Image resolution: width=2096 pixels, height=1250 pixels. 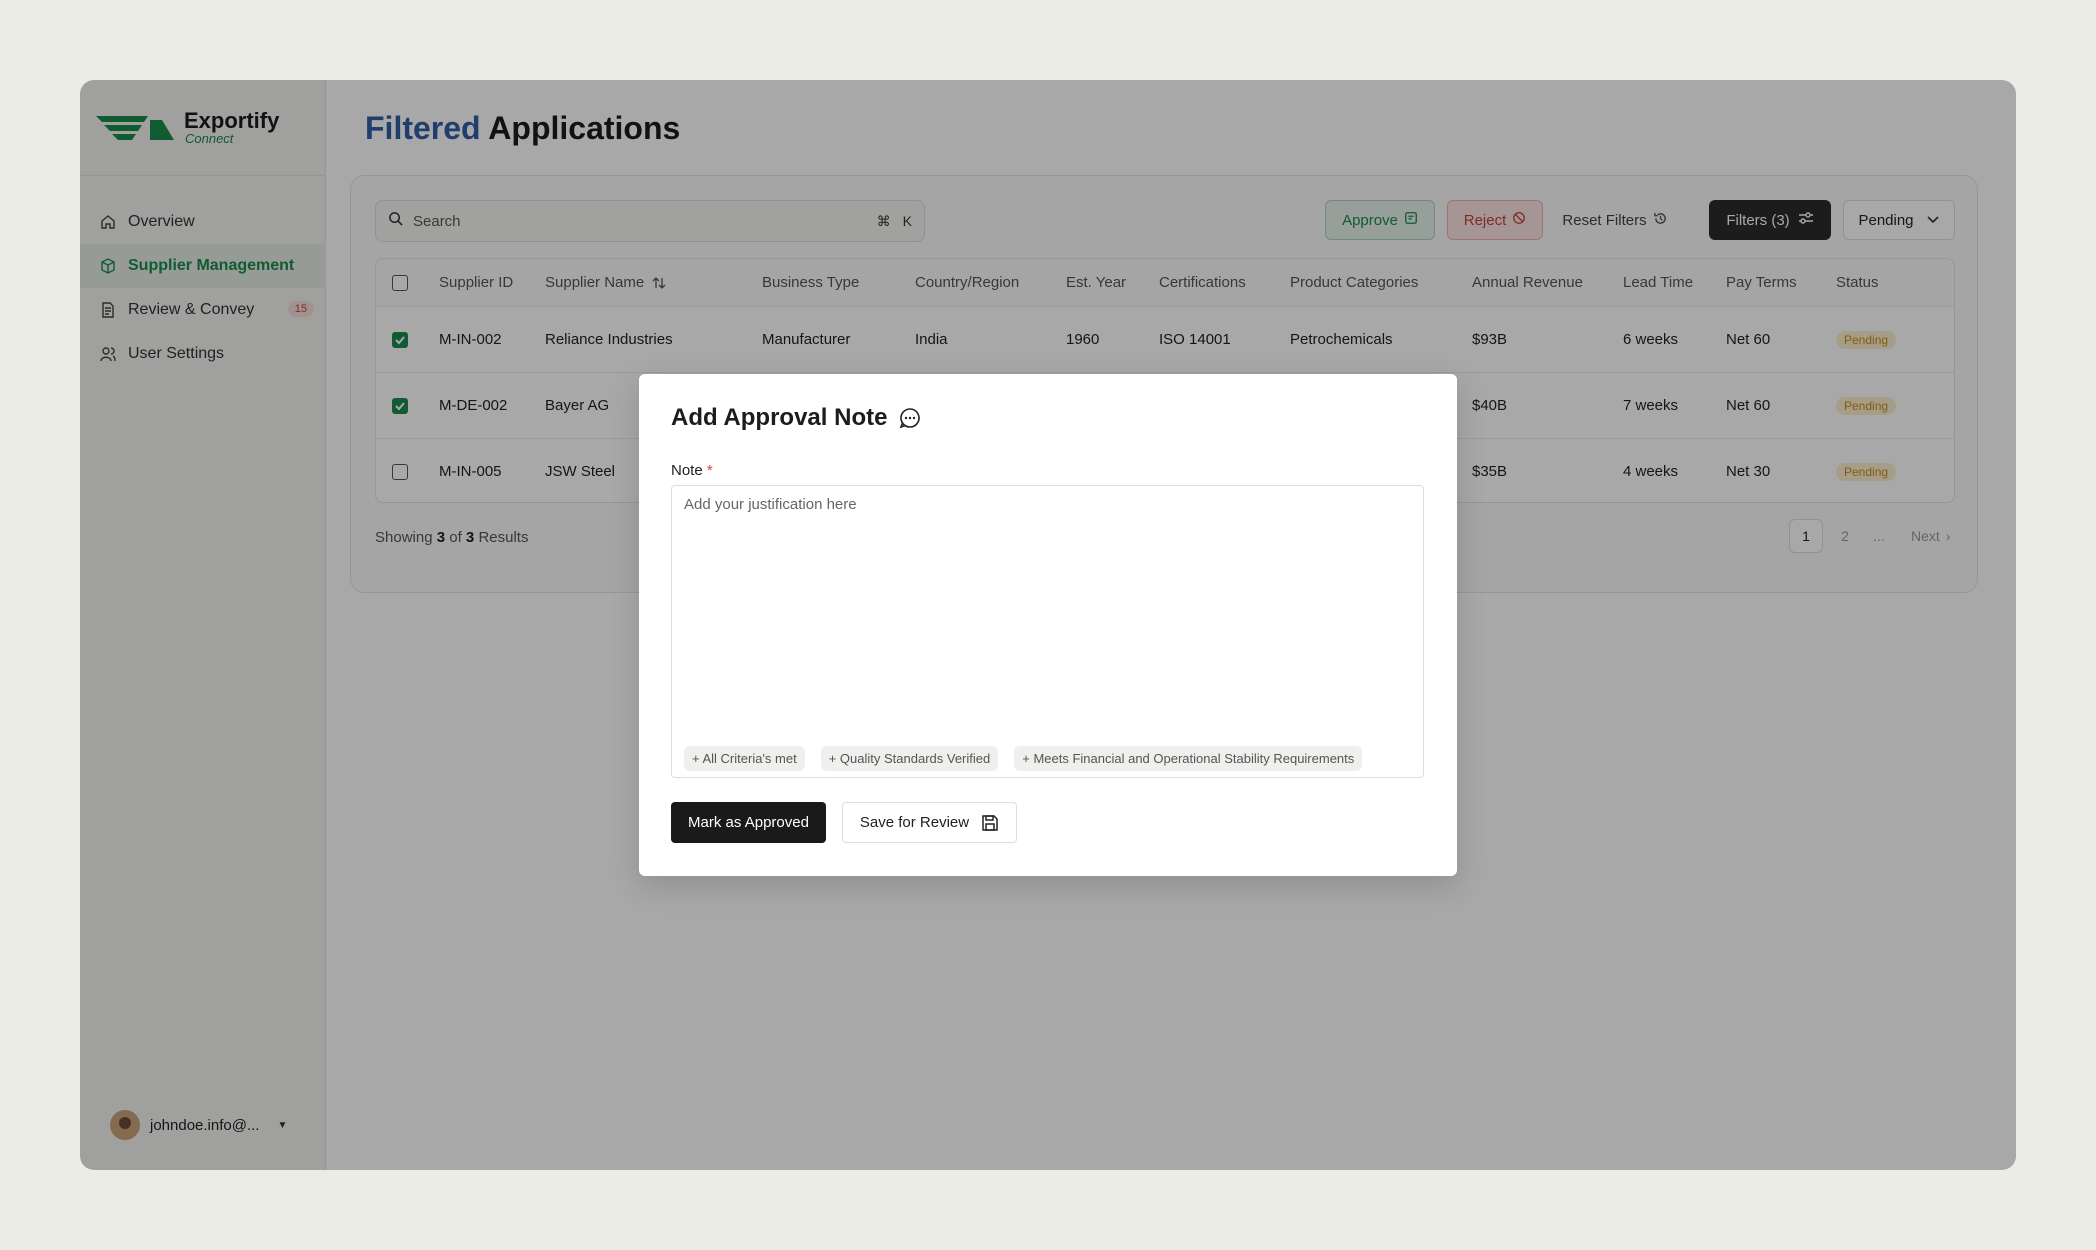 I want to click on chip-quality-standards: + Quality Standards Verified, so click(x=909, y=758).